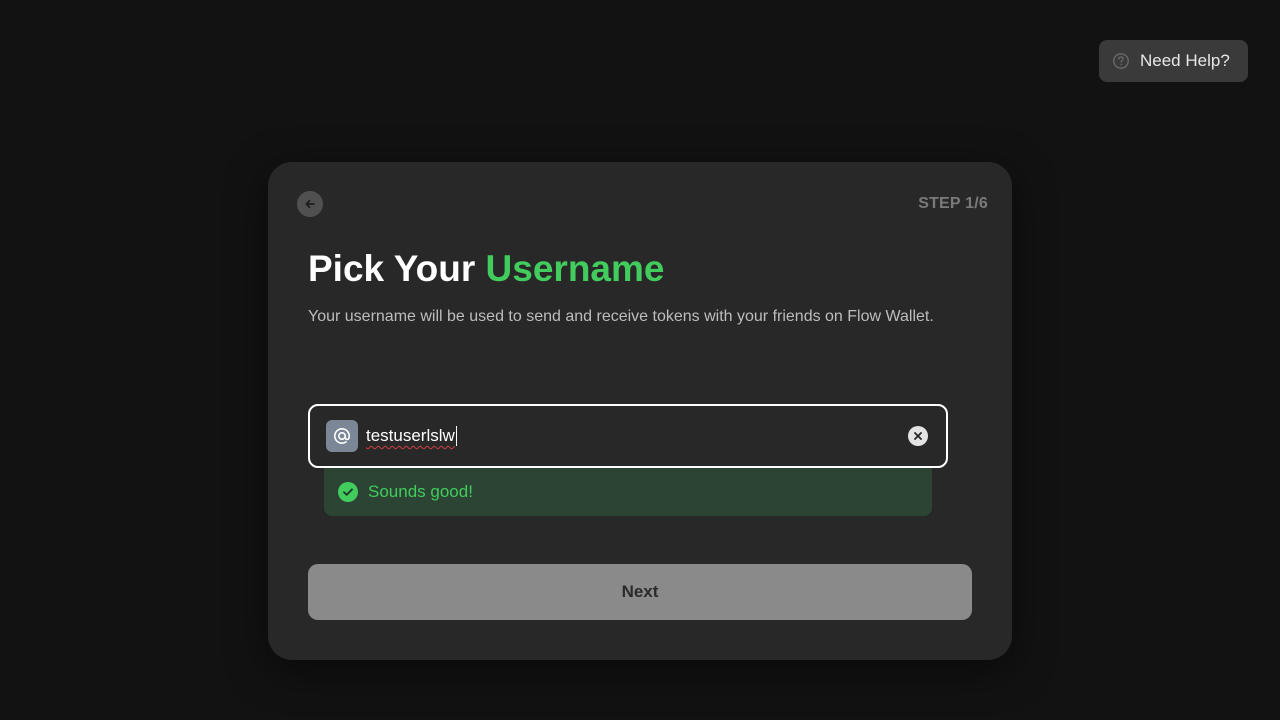 This screenshot has height=720, width=1280. Describe the element at coordinates (420, 491) in the screenshot. I see `status-text: Sounds good!` at that location.